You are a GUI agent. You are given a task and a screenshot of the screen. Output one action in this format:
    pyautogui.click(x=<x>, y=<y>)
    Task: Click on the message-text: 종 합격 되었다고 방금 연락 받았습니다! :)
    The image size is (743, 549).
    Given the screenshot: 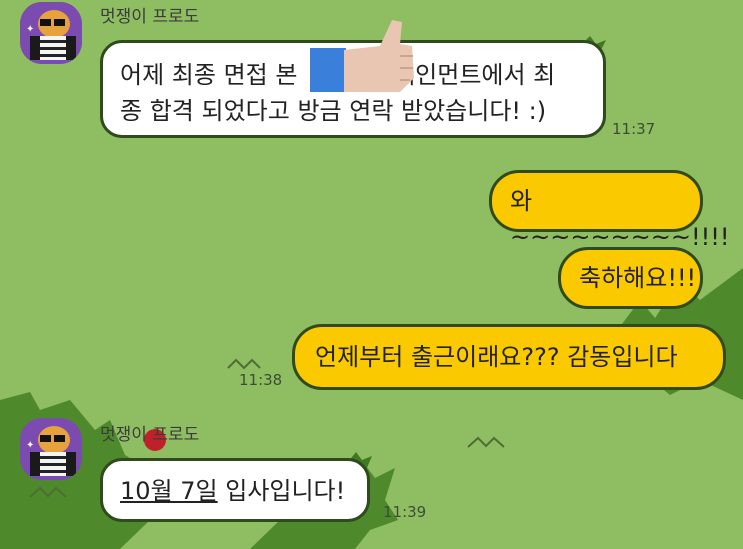 What is the action you would take?
    pyautogui.click(x=333, y=111)
    